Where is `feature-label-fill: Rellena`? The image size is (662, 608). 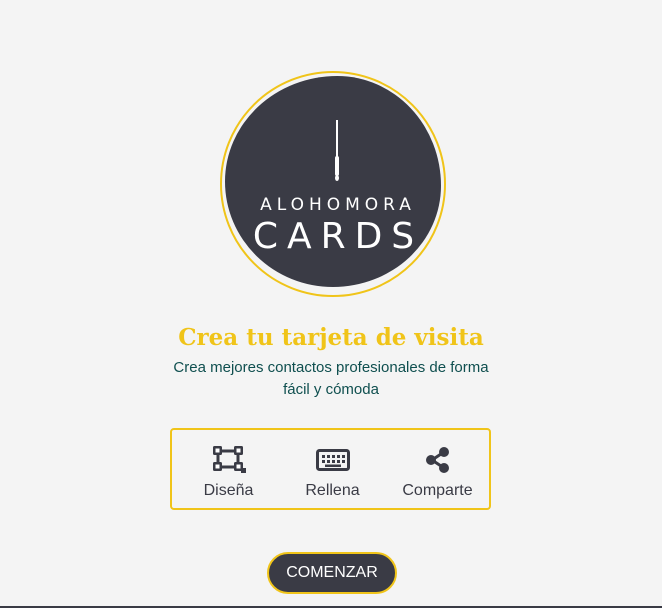
feature-label-fill: Rellena is located at coordinates (332, 490).